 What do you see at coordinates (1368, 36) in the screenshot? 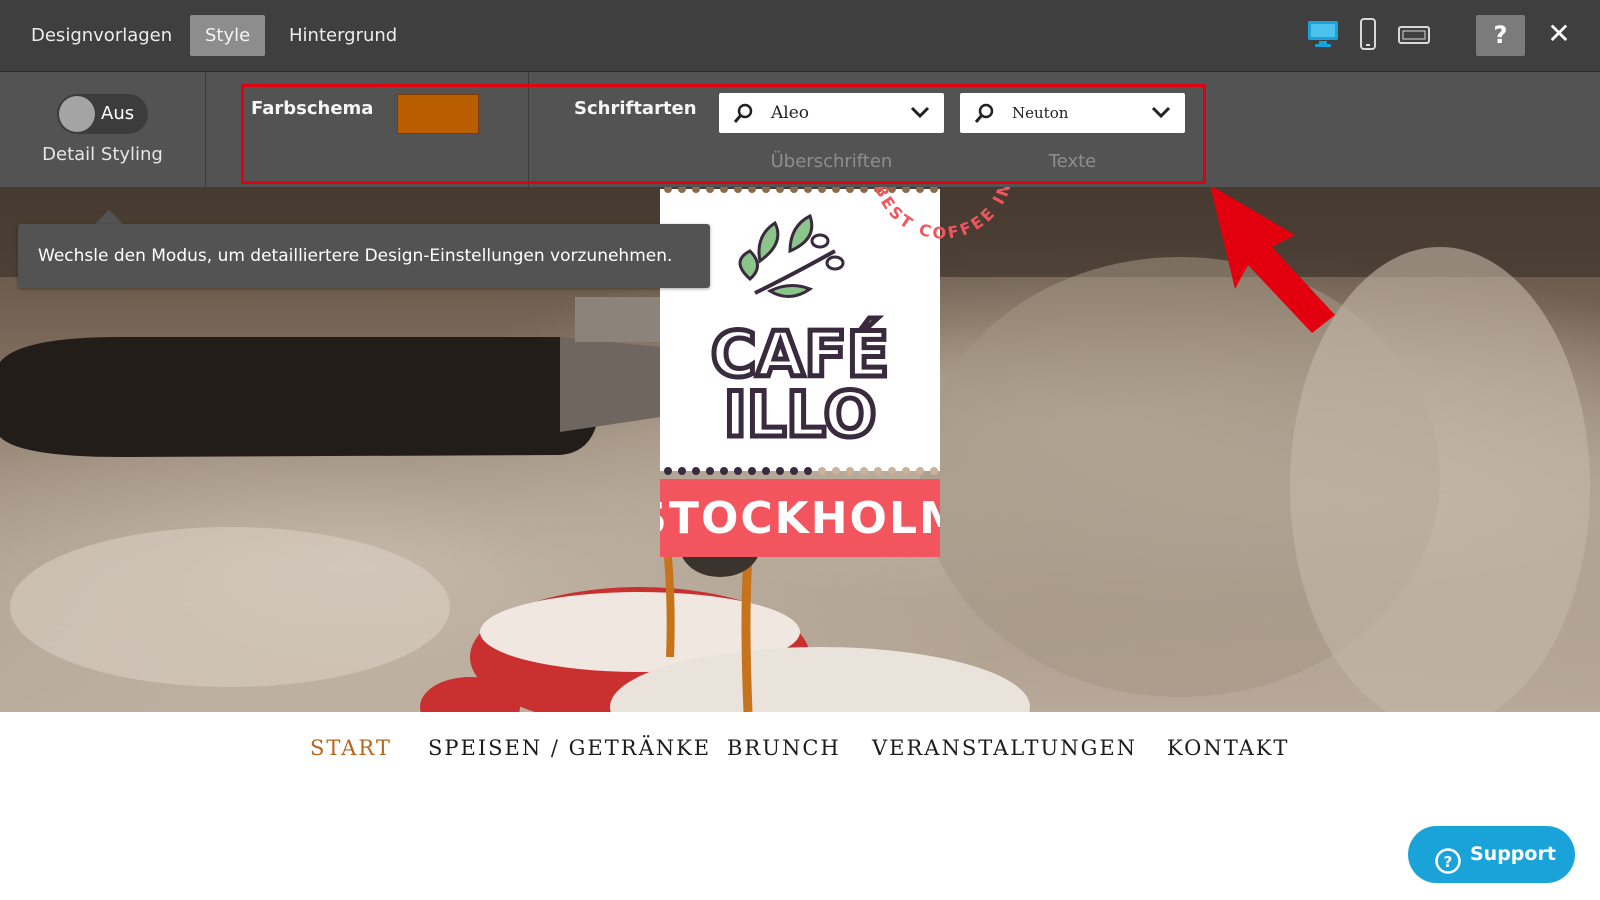
I see `phone-icon` at bounding box center [1368, 36].